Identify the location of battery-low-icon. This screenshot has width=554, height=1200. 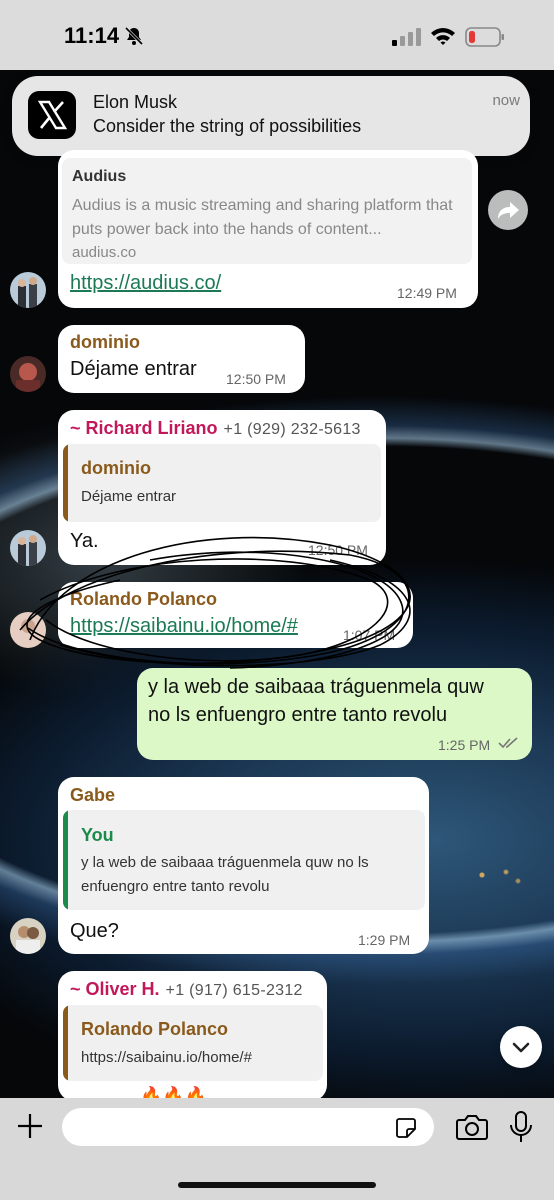
(484, 37).